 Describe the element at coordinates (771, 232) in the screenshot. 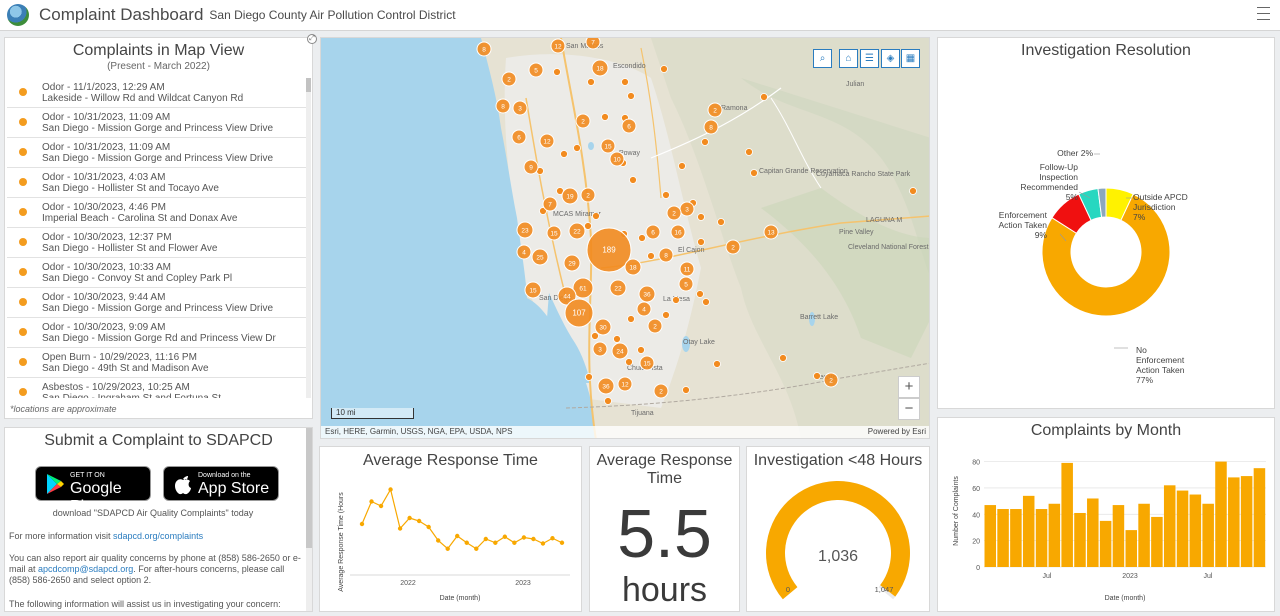

I see `complaint-cluster: 13` at that location.